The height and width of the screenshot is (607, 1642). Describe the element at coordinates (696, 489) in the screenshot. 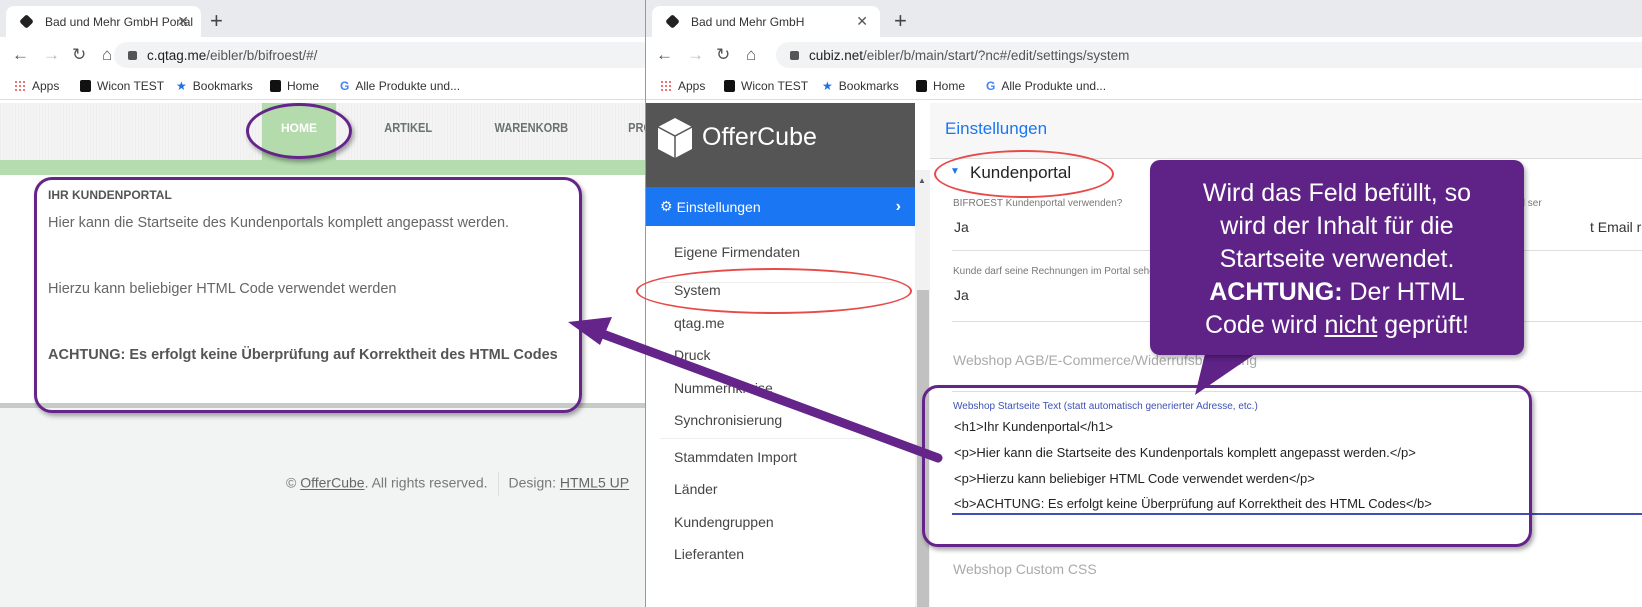

I see `sidebar-item-laender: Länder` at that location.